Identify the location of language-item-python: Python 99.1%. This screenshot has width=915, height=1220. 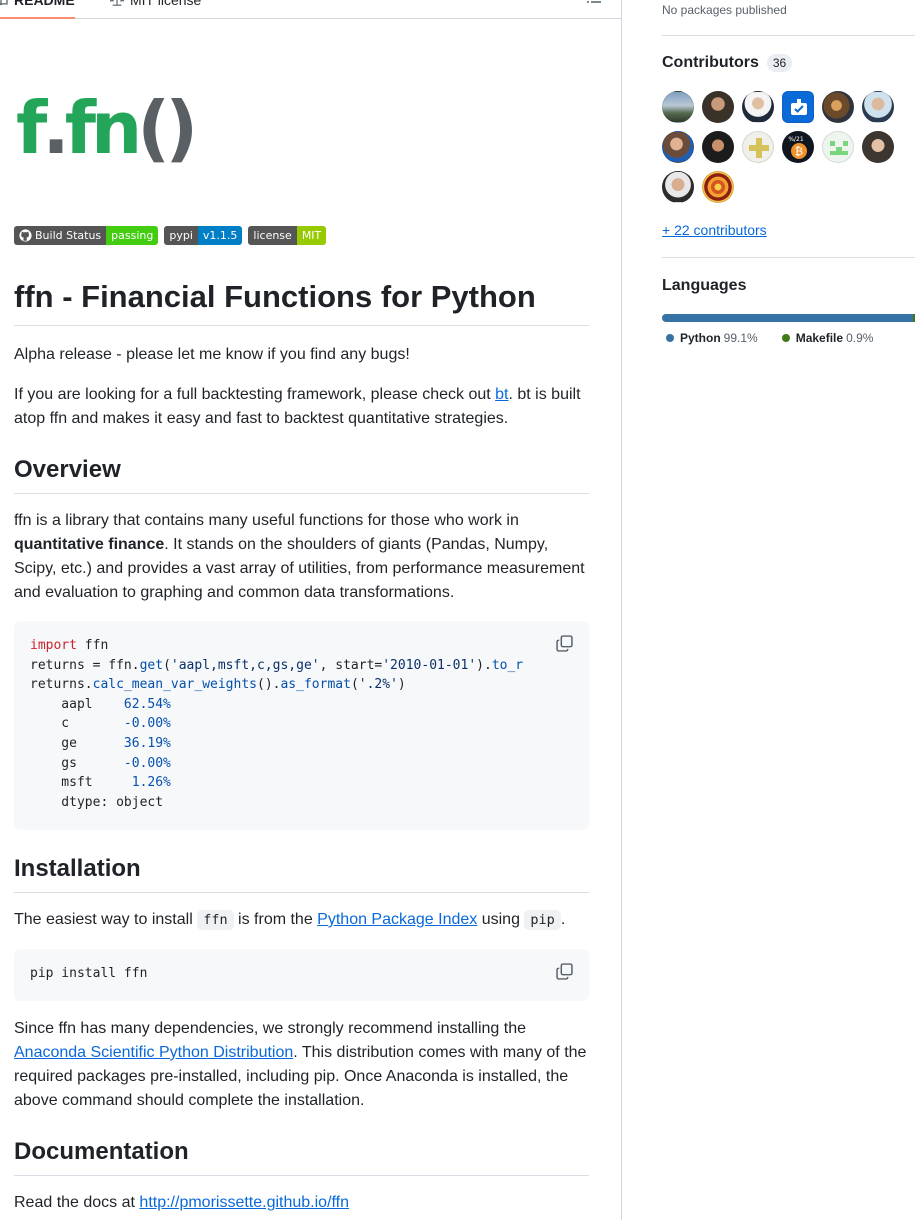
(712, 338).